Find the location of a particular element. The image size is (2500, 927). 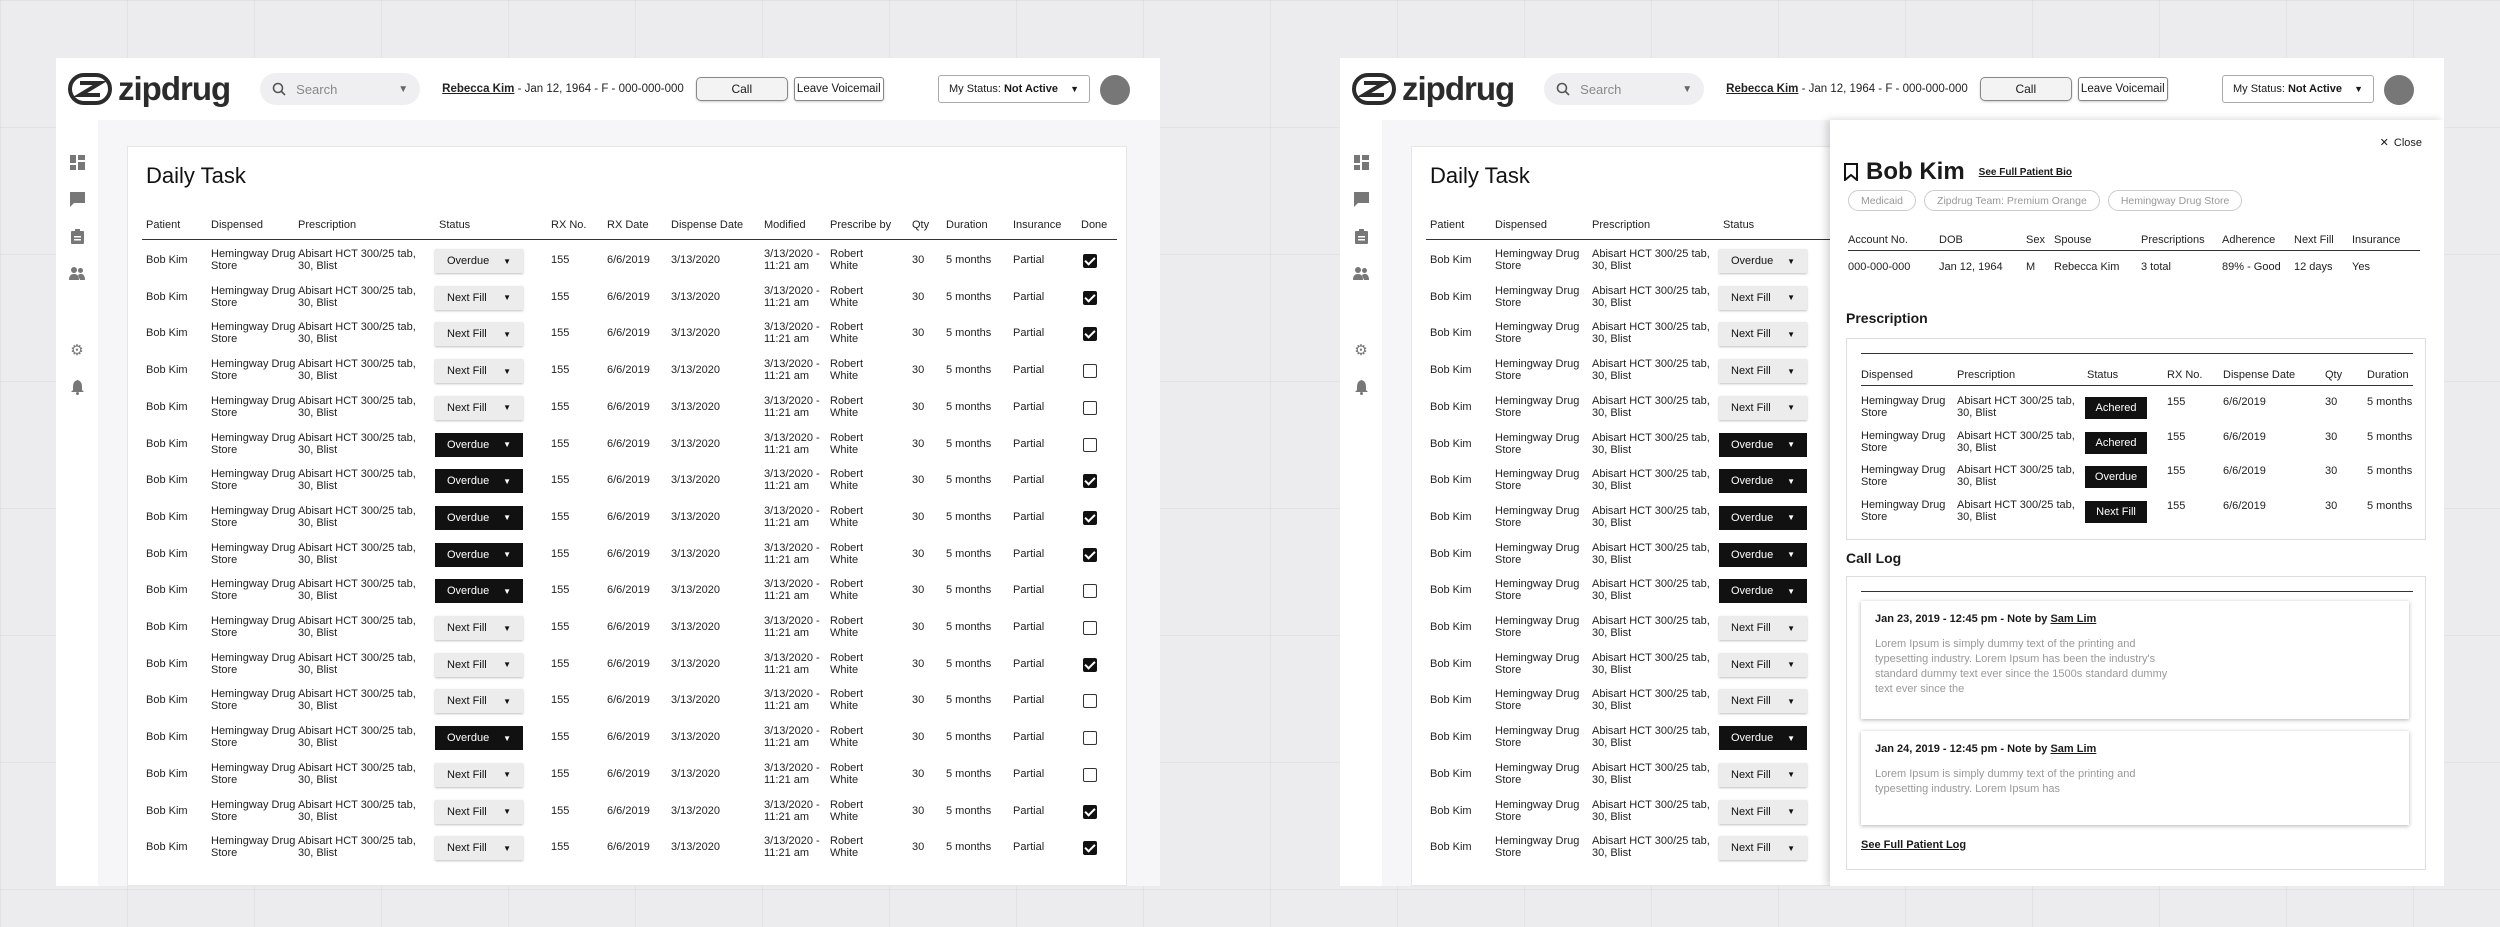

close-button: ✕ Close is located at coordinates (2401, 143).